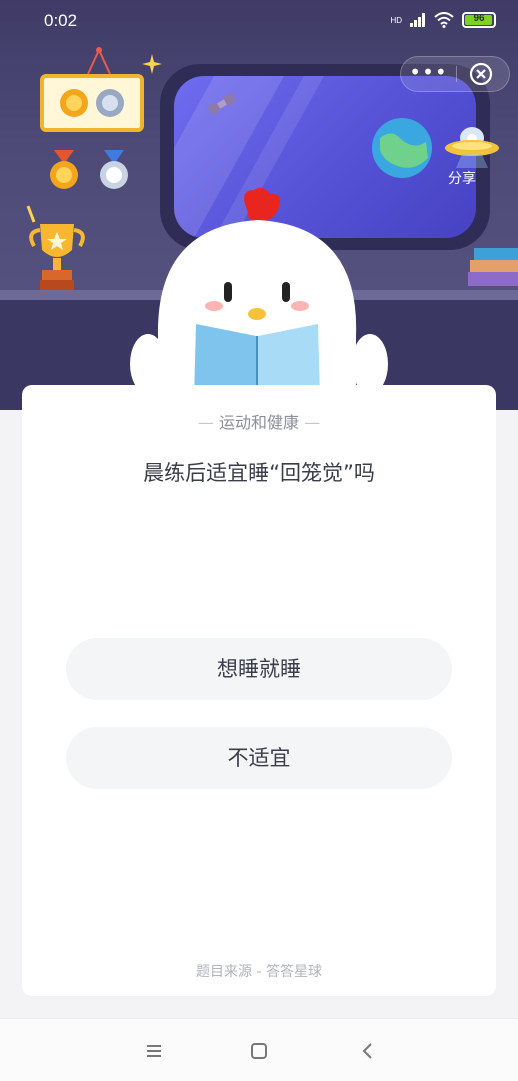 The width and height of the screenshot is (518, 1081). I want to click on wifi-icon, so click(444, 20).